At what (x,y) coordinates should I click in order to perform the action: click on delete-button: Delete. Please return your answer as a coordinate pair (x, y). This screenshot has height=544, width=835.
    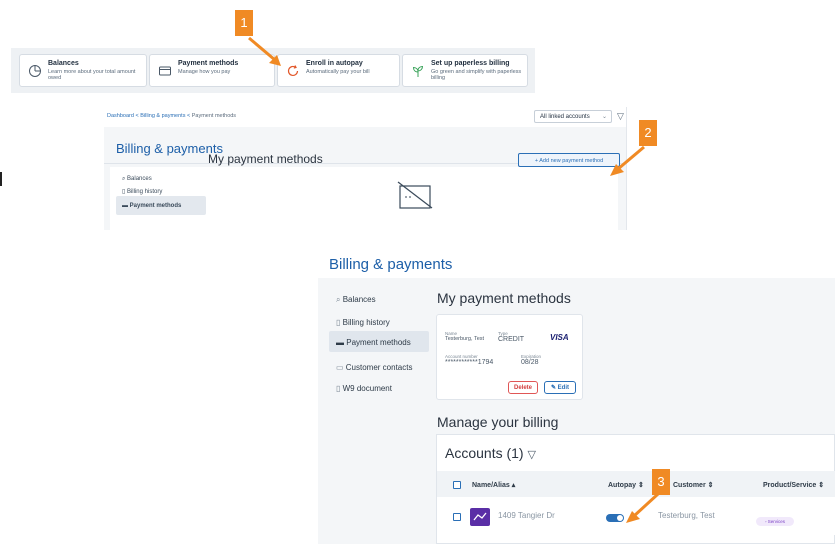
    Looking at the image, I should click on (523, 387).